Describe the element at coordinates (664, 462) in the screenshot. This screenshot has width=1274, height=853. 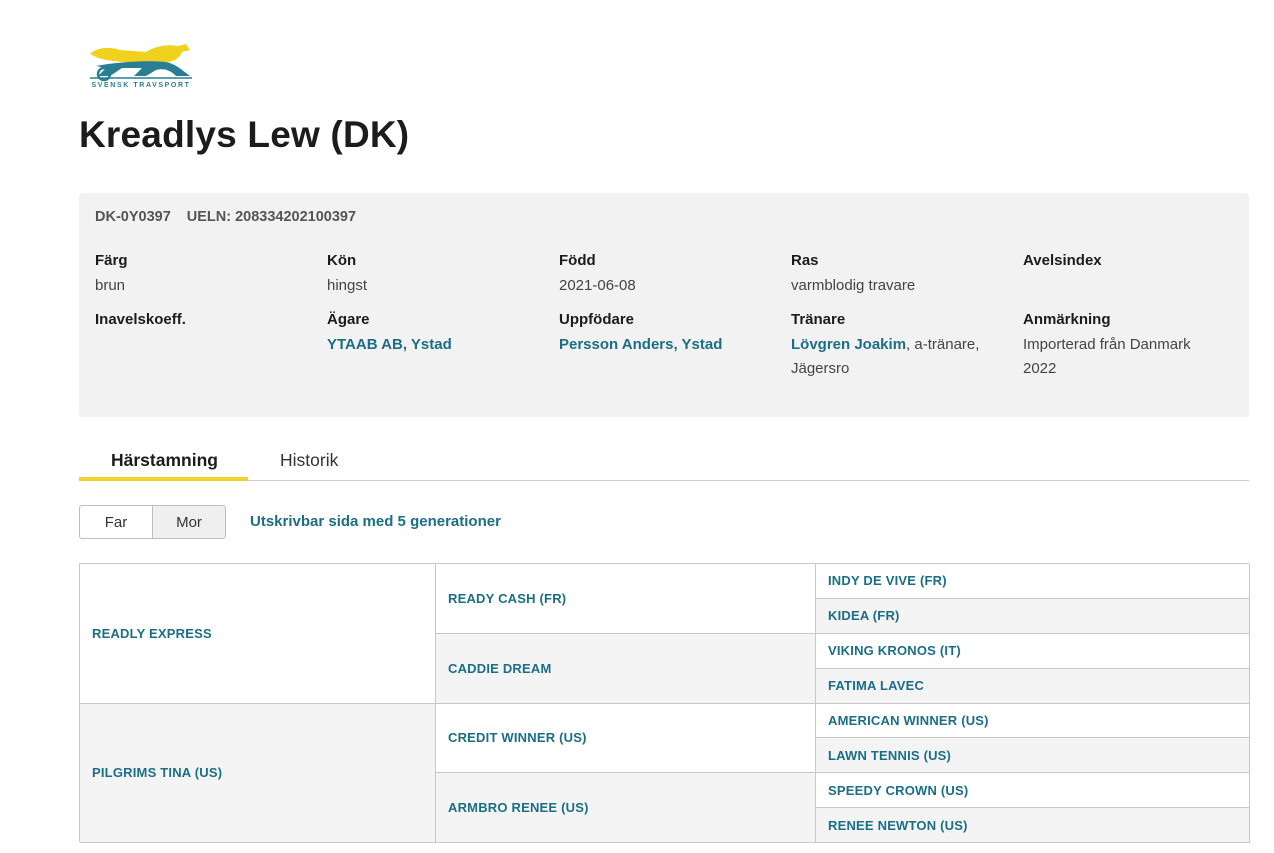
I see `tab-bar: Härstamning Historik` at that location.